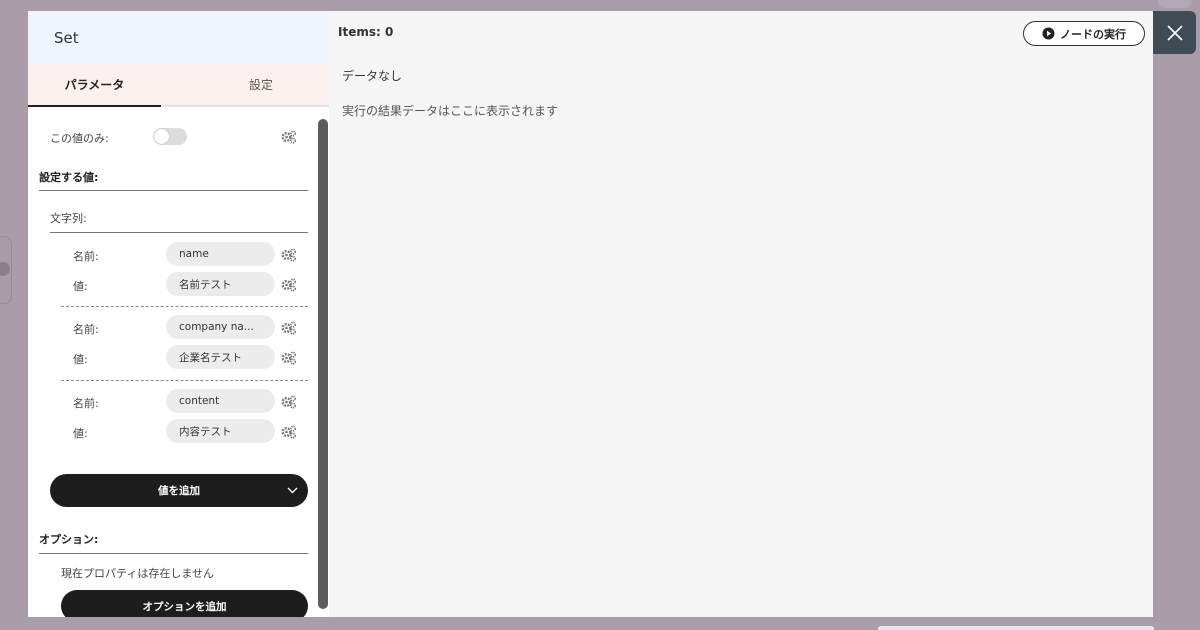 The height and width of the screenshot is (630, 1200). What do you see at coordinates (161, 136) in the screenshot?
I see `toggle-knob` at bounding box center [161, 136].